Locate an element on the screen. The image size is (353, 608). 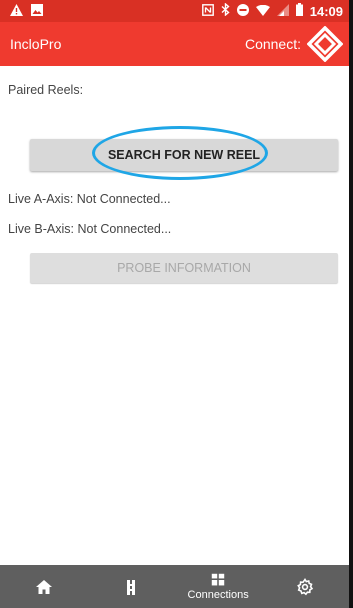
nav-item-settings is located at coordinates (305, 586).